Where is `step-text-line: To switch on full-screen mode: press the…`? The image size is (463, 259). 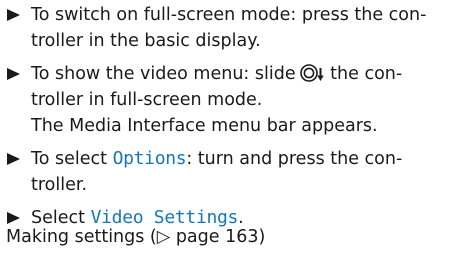 step-text-line: To switch on full-screen mode: press the… is located at coordinates (229, 15).